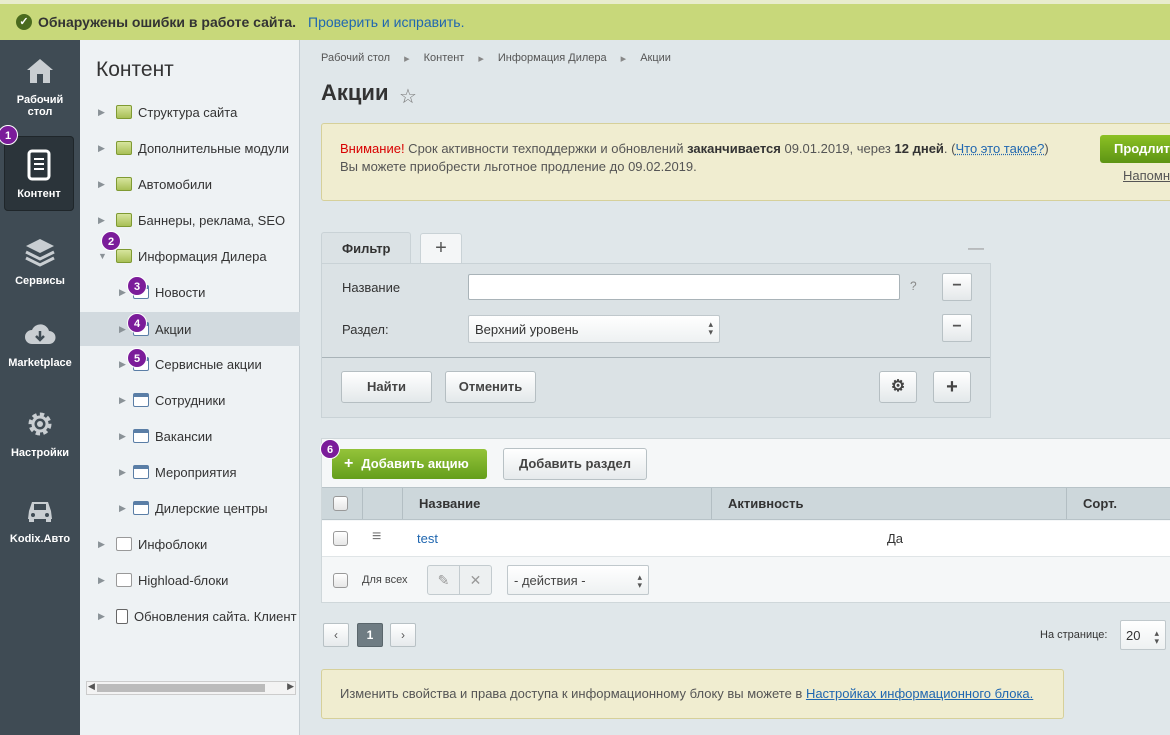  I want to click on scroll-thumb, so click(181, 688).